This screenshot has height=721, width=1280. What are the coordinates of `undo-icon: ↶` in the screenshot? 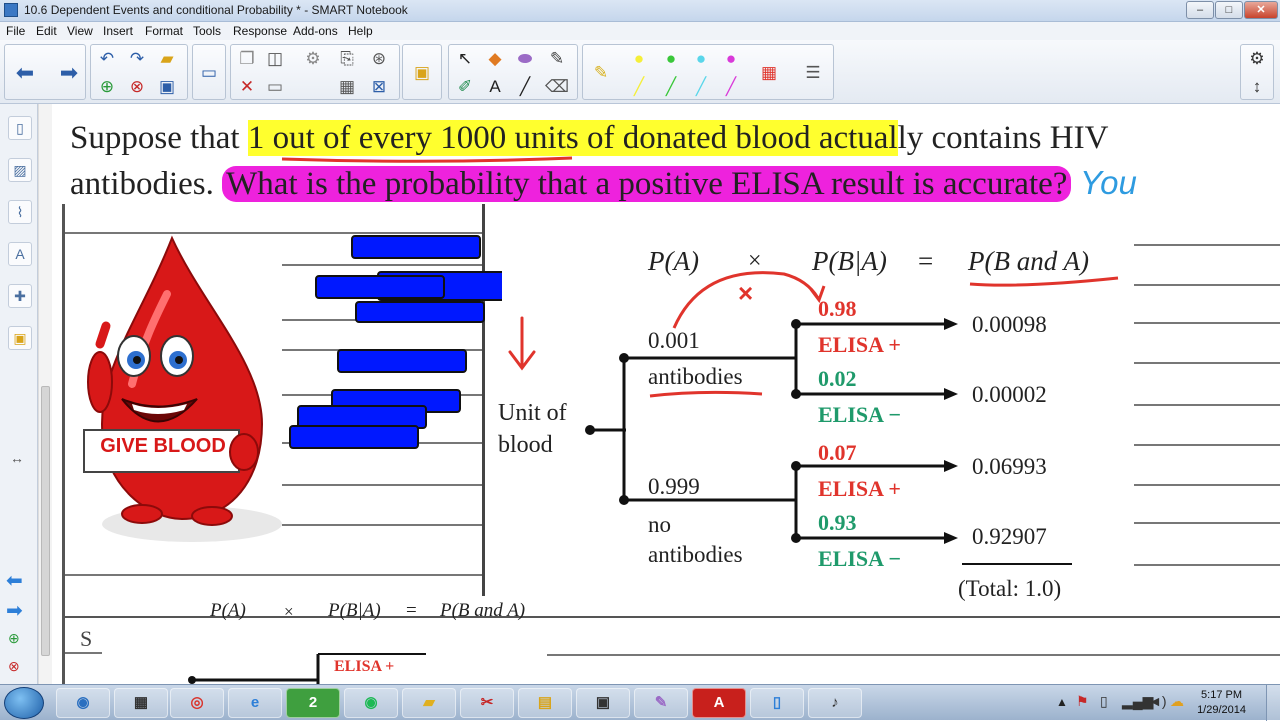 It's located at (107, 59).